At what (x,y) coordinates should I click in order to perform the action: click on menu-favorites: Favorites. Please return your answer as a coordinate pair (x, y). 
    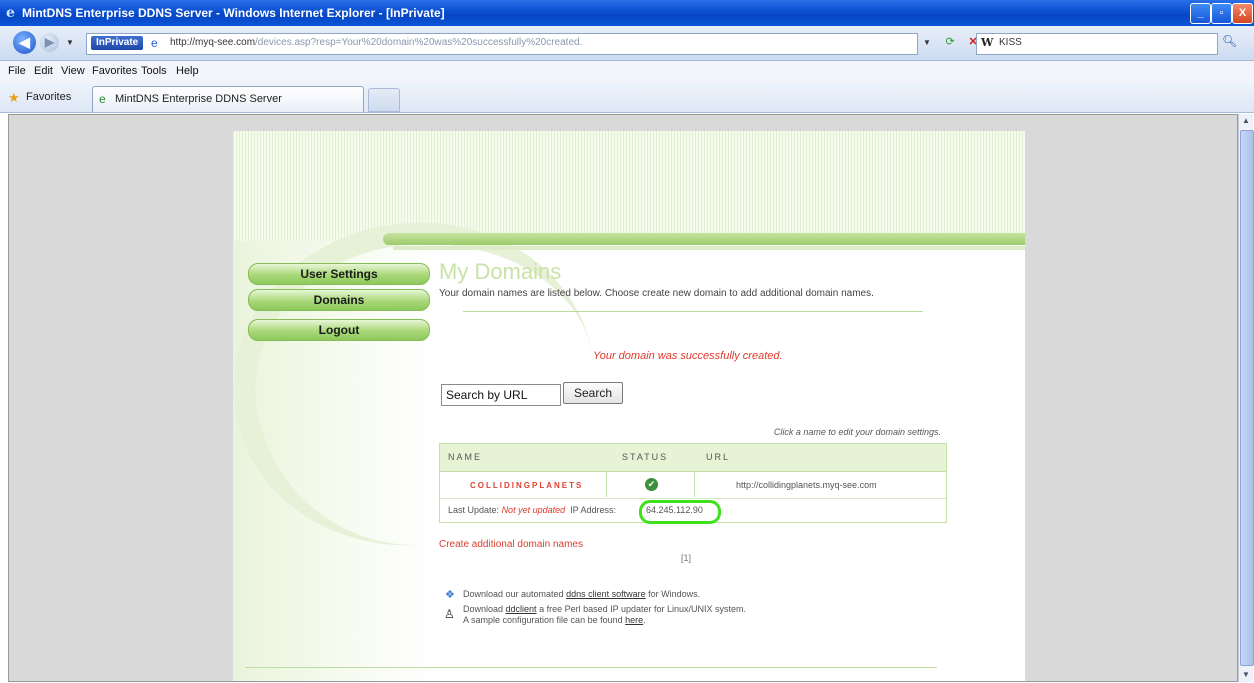
    Looking at the image, I should click on (114, 71).